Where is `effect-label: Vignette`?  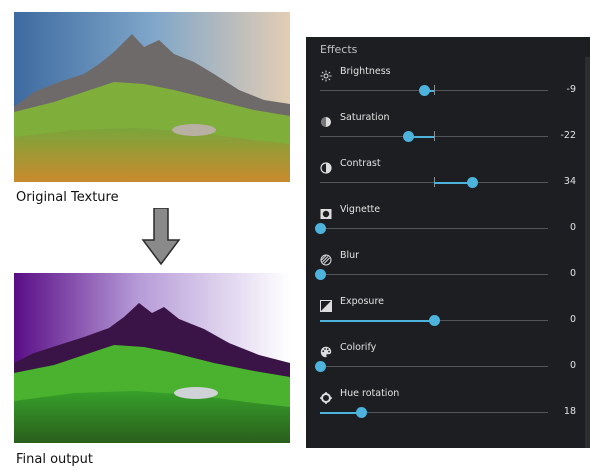
effect-label: Vignette is located at coordinates (360, 209).